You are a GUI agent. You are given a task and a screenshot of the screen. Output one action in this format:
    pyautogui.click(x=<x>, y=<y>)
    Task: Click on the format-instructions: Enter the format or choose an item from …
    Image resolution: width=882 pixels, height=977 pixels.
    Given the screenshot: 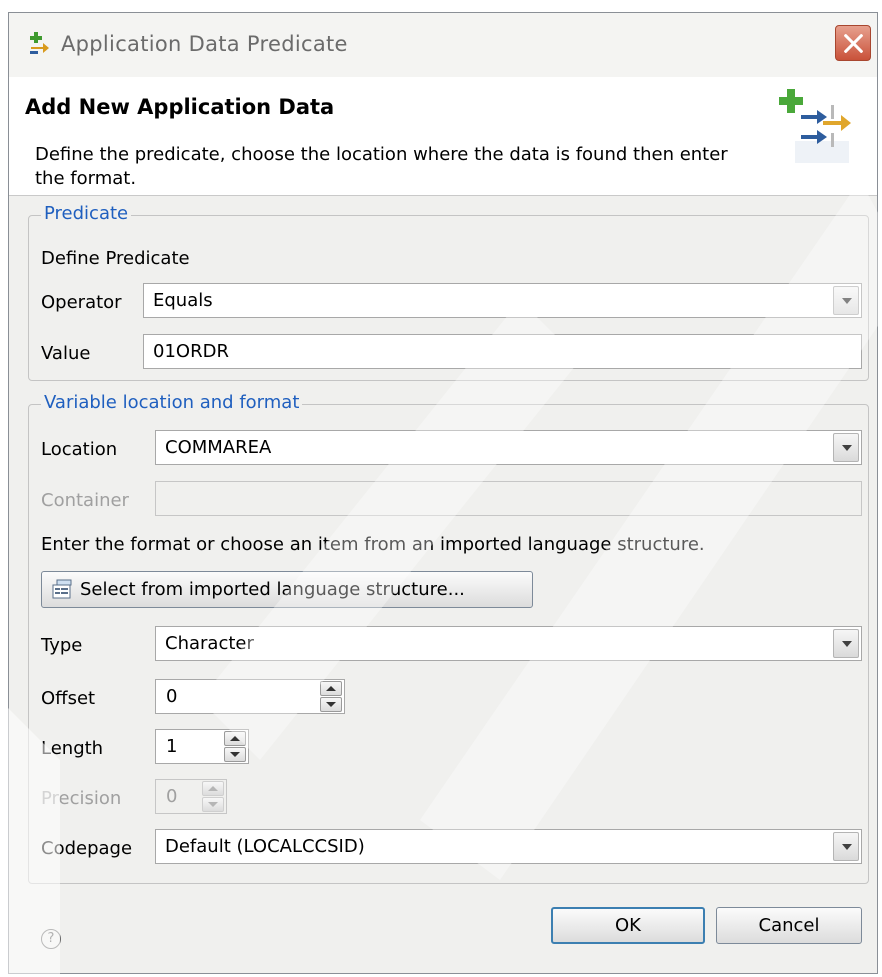 What is the action you would take?
    pyautogui.click(x=373, y=544)
    